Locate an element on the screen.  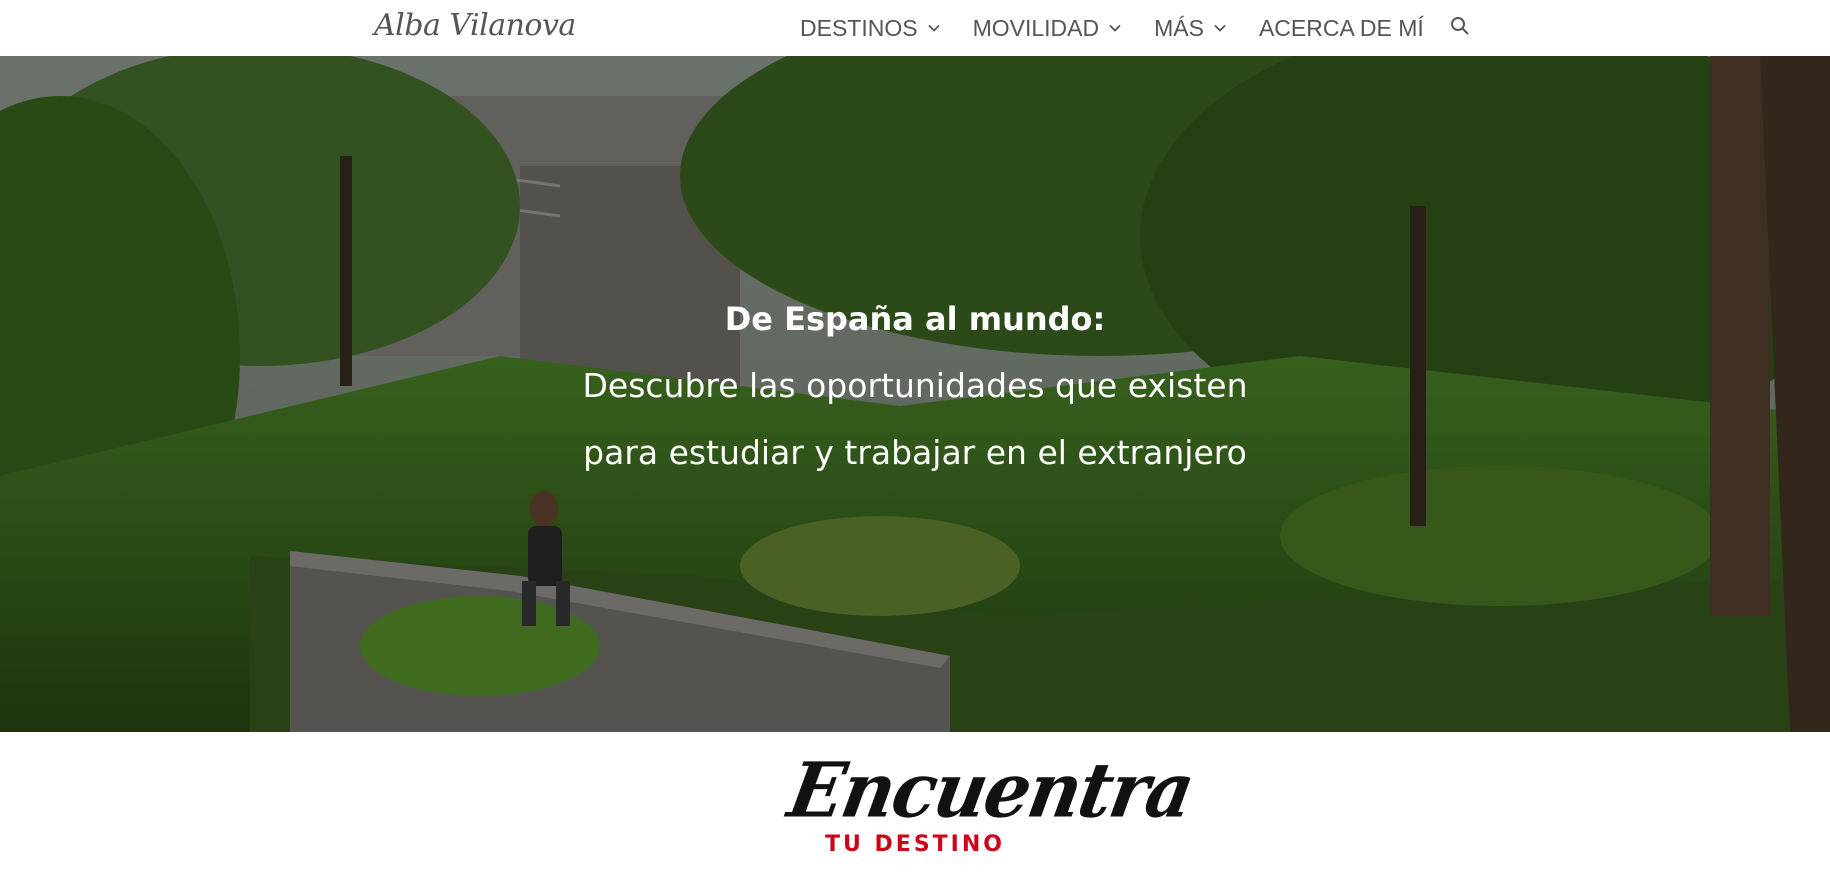
find-destination-heading: Encuentra TU DESTINO is located at coordinates (990, 801).